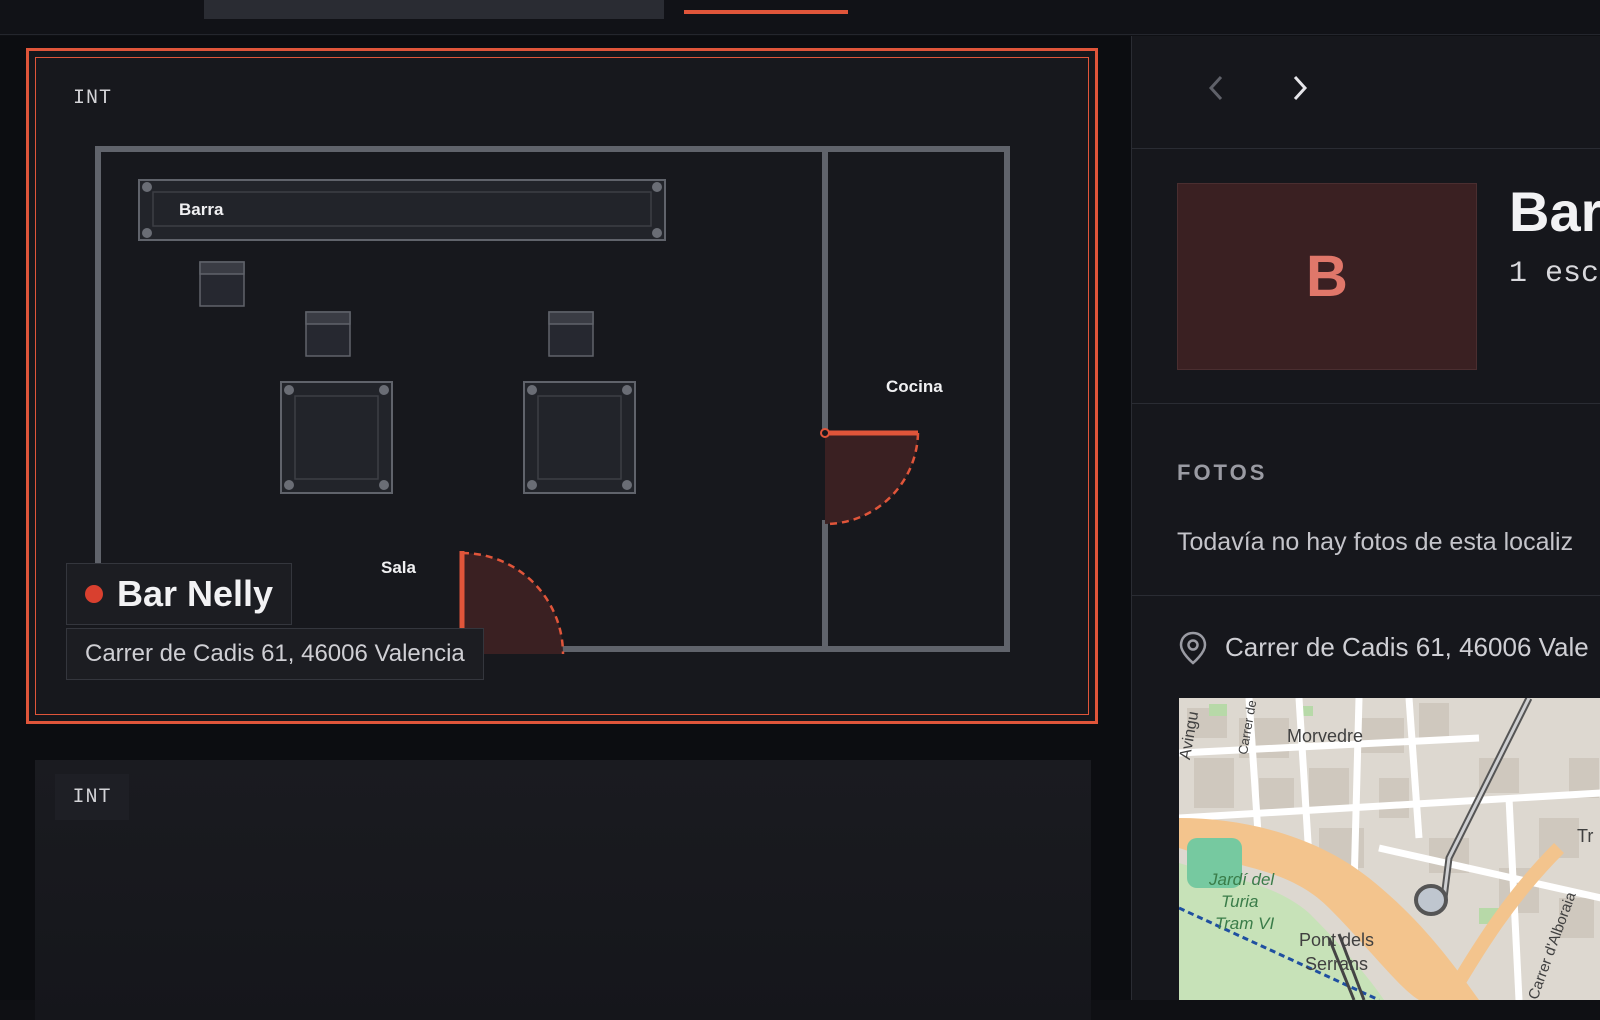  Describe the element at coordinates (1193, 648) in the screenshot. I see `map-pin-icon` at that location.